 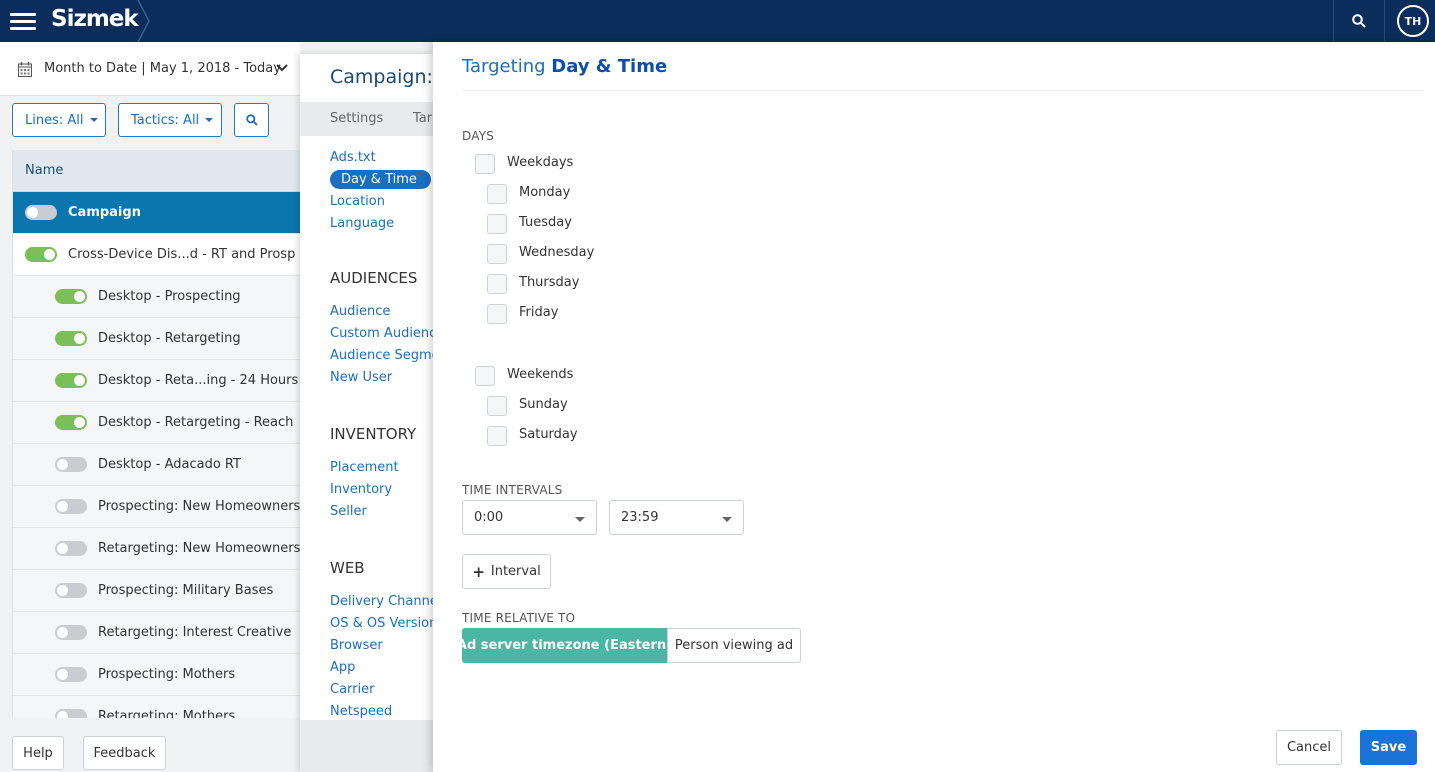 I want to click on list-item-label: Prospecting: Military Bases, so click(x=186, y=590).